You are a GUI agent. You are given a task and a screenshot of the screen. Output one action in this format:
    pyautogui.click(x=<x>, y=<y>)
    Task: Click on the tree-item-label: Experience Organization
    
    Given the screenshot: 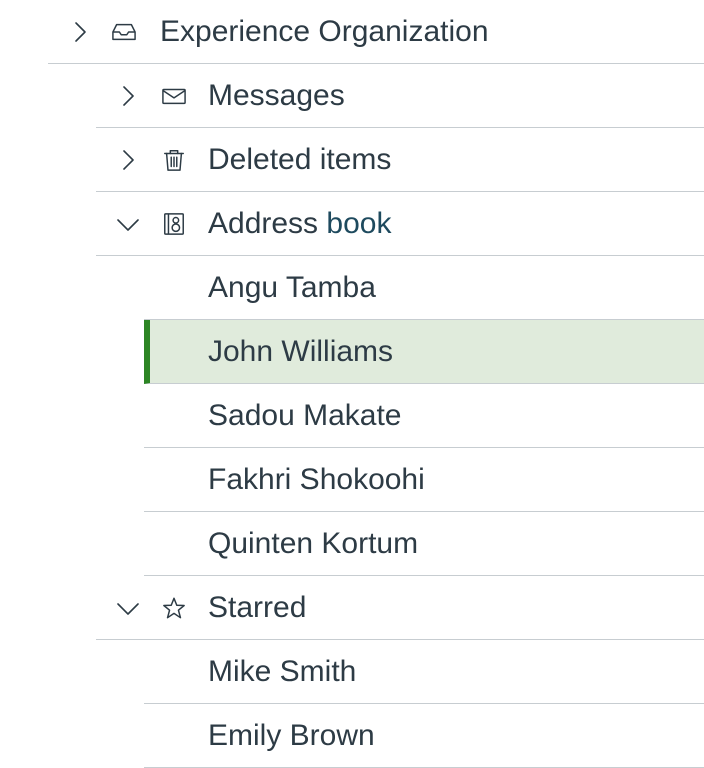 What is the action you would take?
    pyautogui.click(x=324, y=31)
    